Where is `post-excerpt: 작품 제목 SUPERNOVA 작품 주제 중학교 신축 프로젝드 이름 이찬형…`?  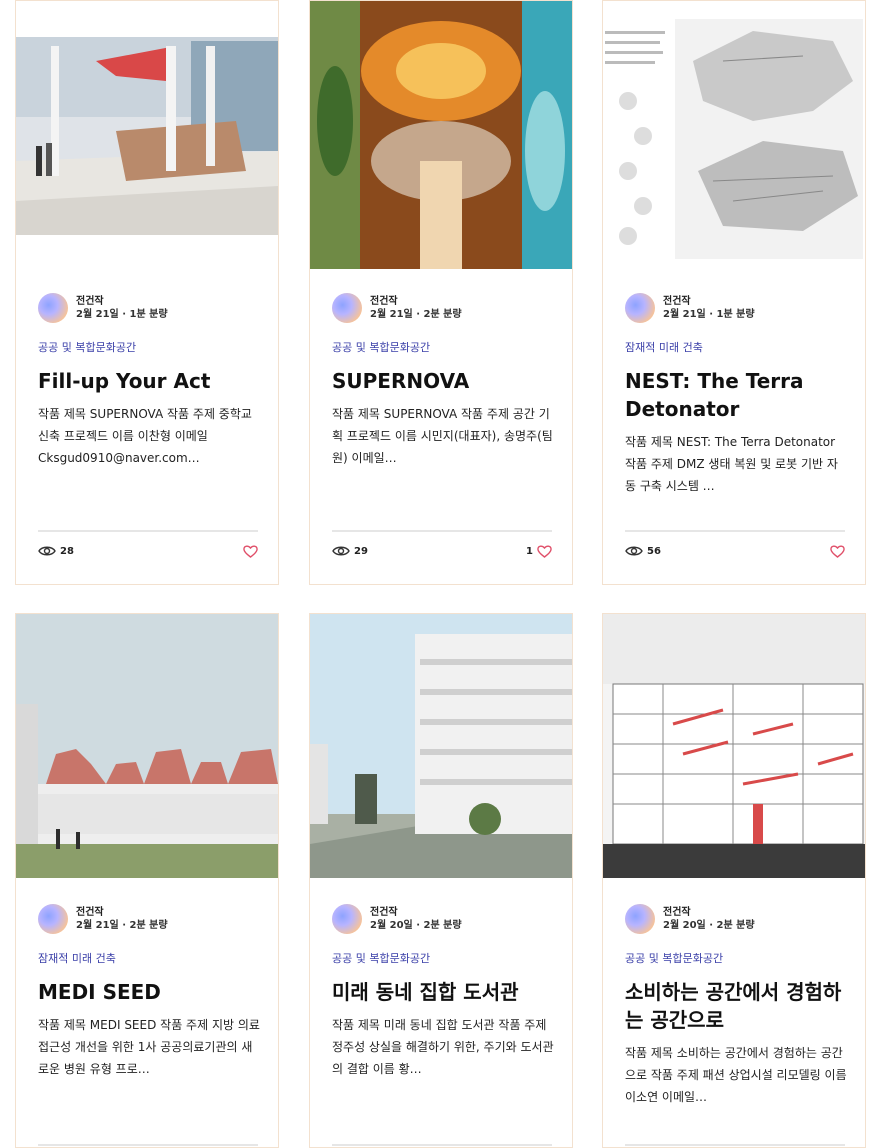
post-excerpt: 작품 제목 SUPERNOVA 작품 주제 중학교 신축 프로젝드 이름 이찬형… is located at coordinates (149, 436).